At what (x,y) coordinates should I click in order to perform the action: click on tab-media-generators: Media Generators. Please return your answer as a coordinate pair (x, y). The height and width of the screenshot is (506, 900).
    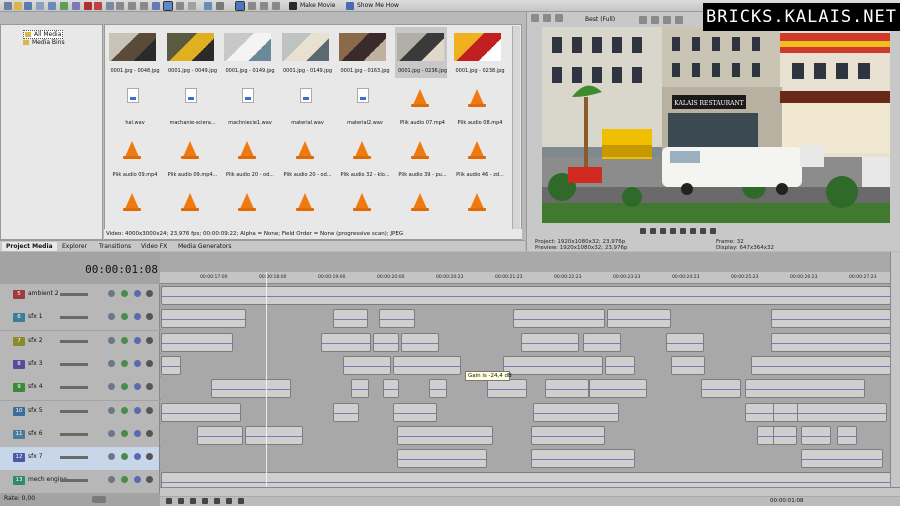
    Looking at the image, I should click on (205, 246).